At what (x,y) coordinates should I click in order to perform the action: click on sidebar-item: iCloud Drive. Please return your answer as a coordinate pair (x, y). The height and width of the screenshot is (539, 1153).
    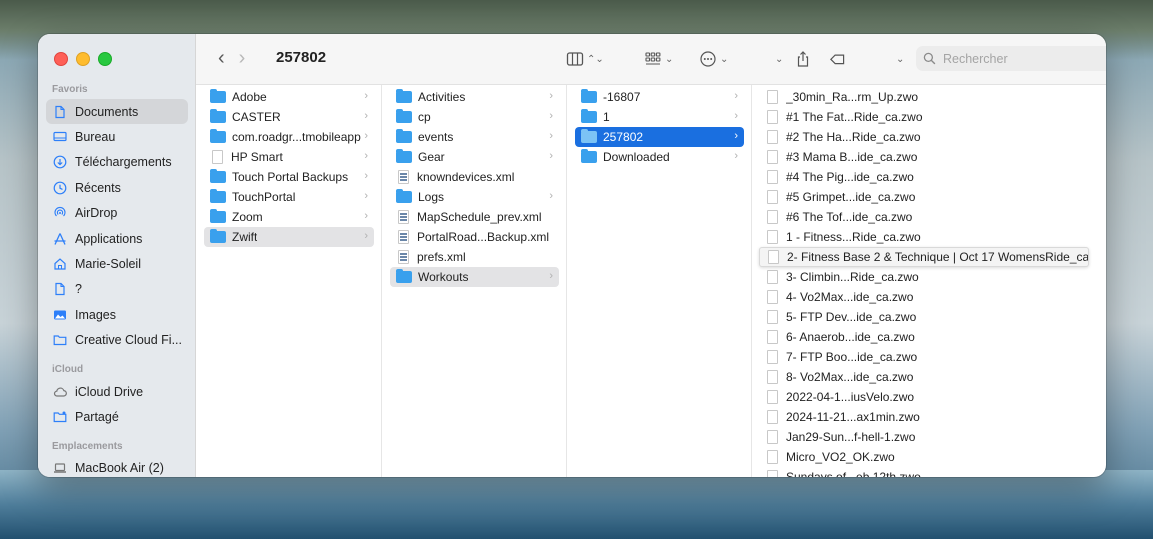
    Looking at the image, I should click on (117, 391).